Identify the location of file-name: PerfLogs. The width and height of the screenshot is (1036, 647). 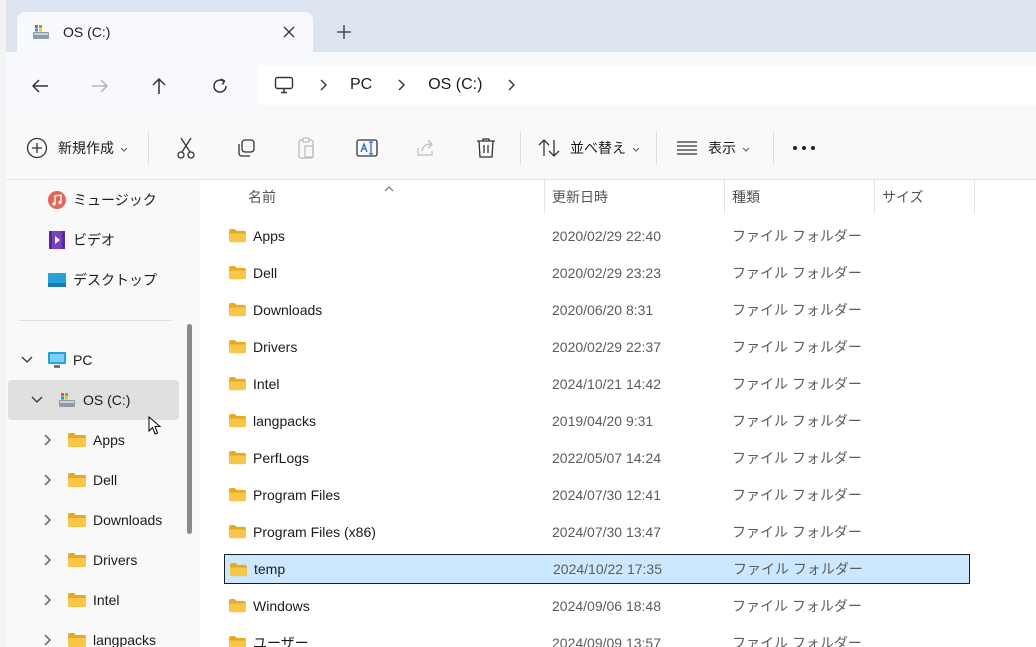
(281, 458).